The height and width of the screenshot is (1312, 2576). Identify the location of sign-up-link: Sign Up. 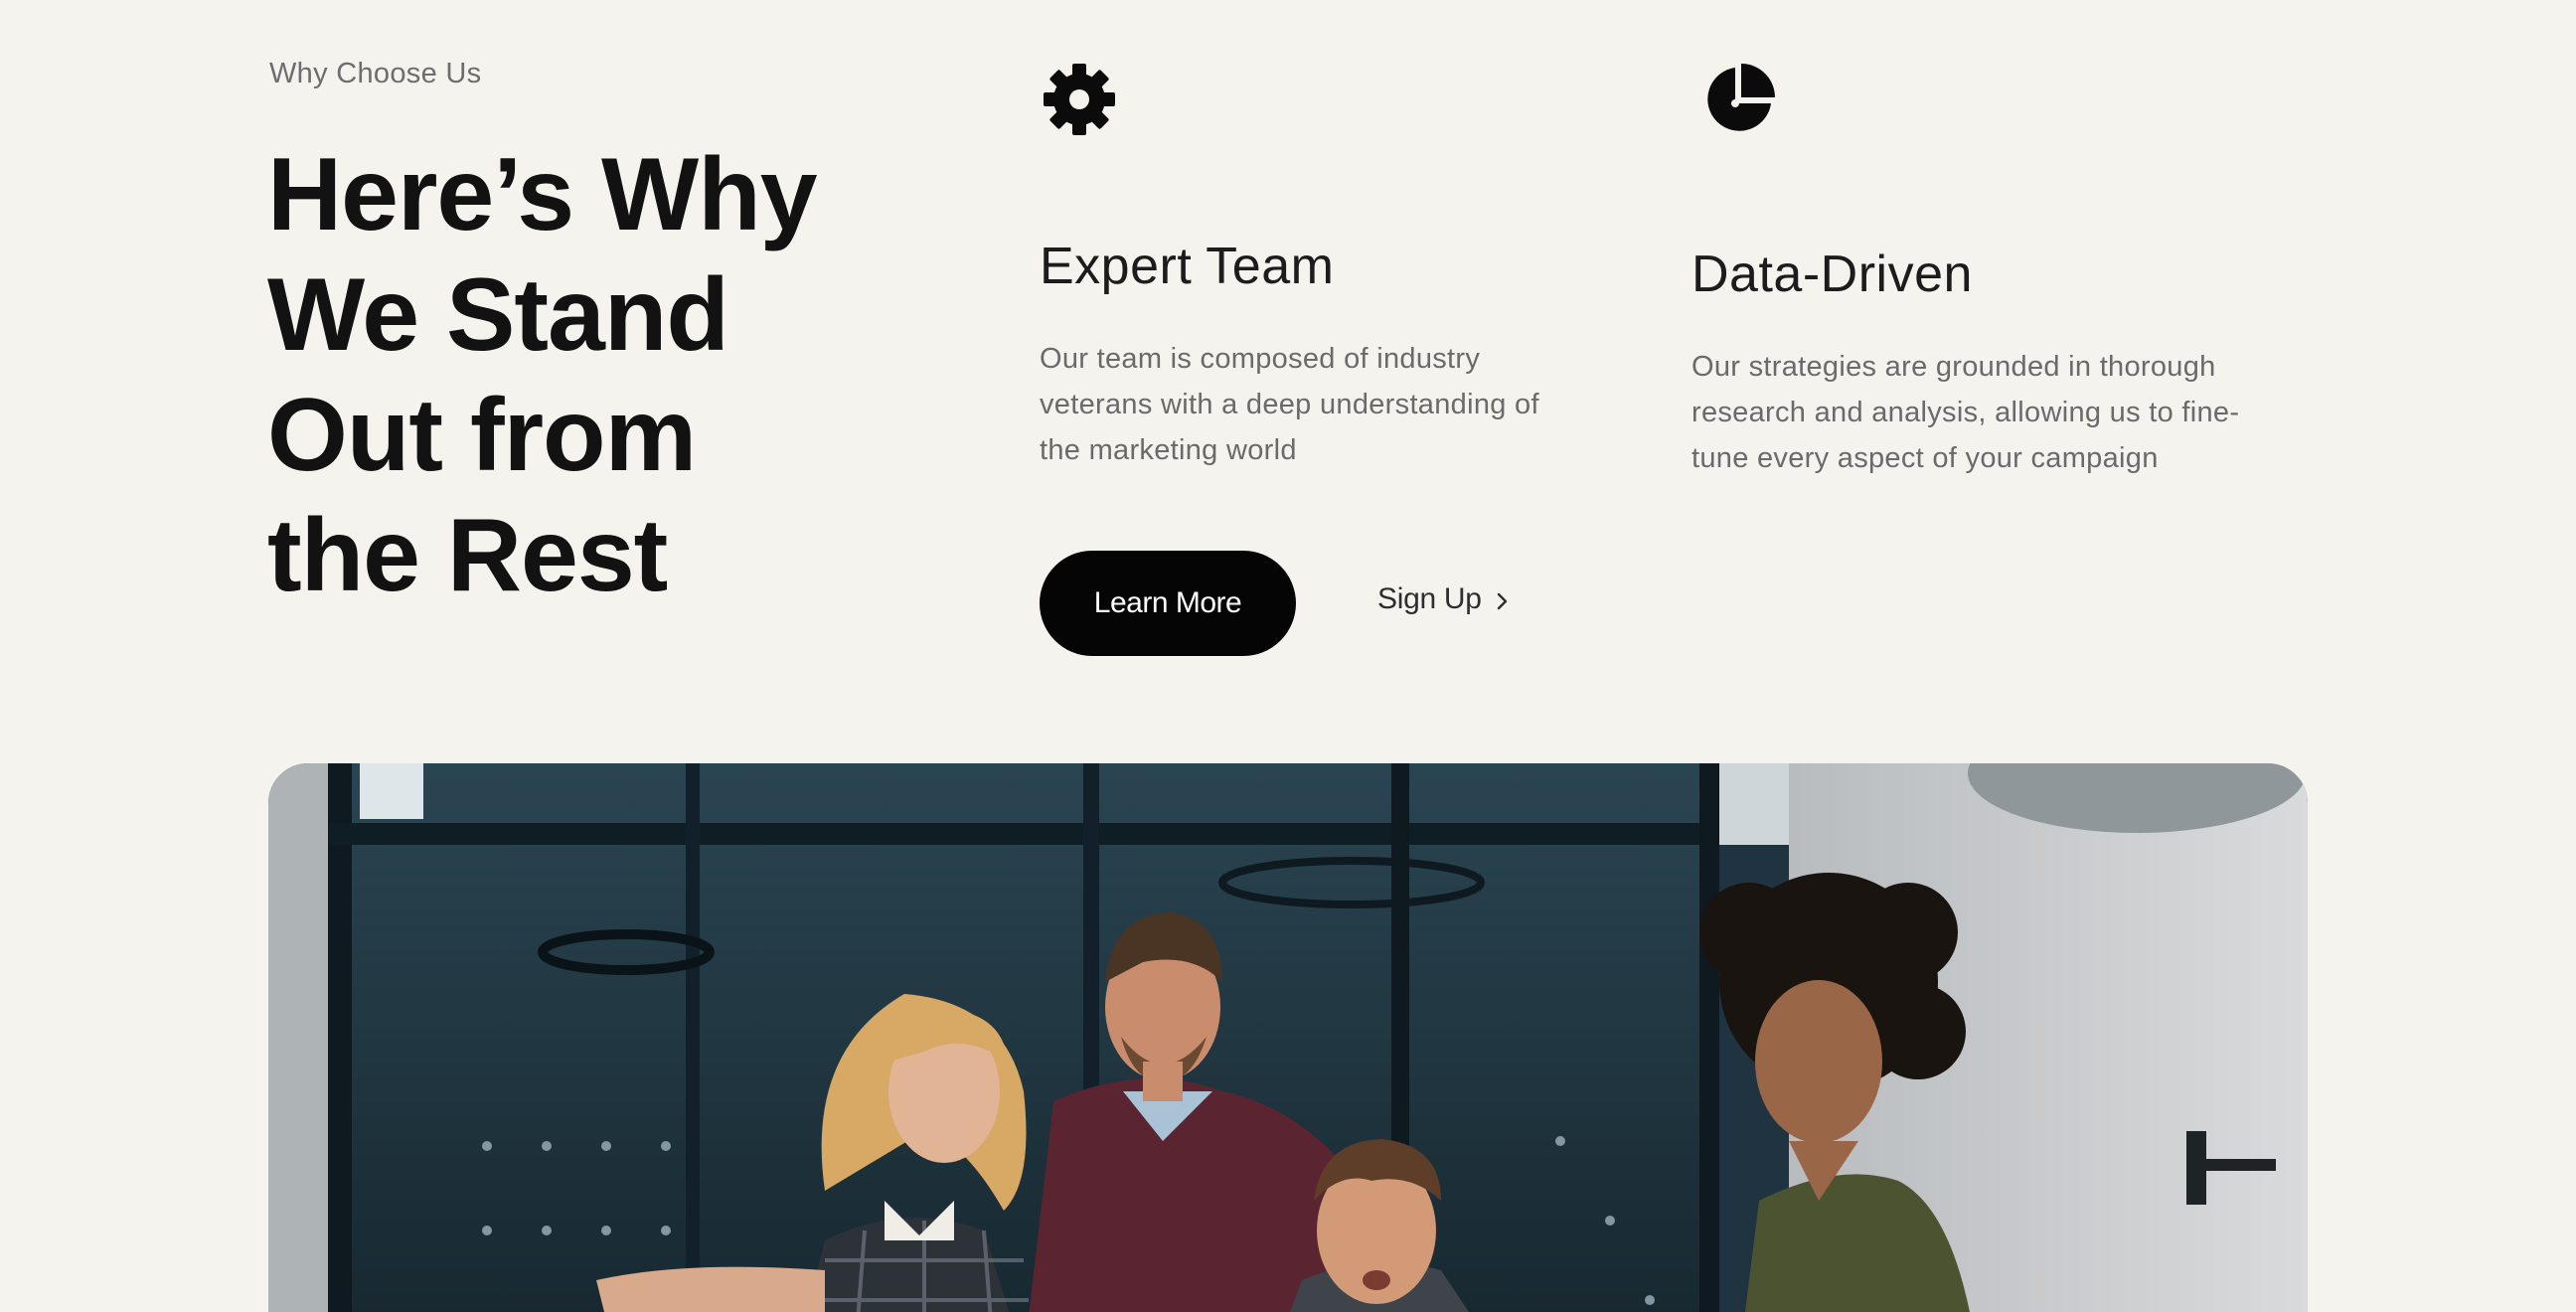
(1444, 599).